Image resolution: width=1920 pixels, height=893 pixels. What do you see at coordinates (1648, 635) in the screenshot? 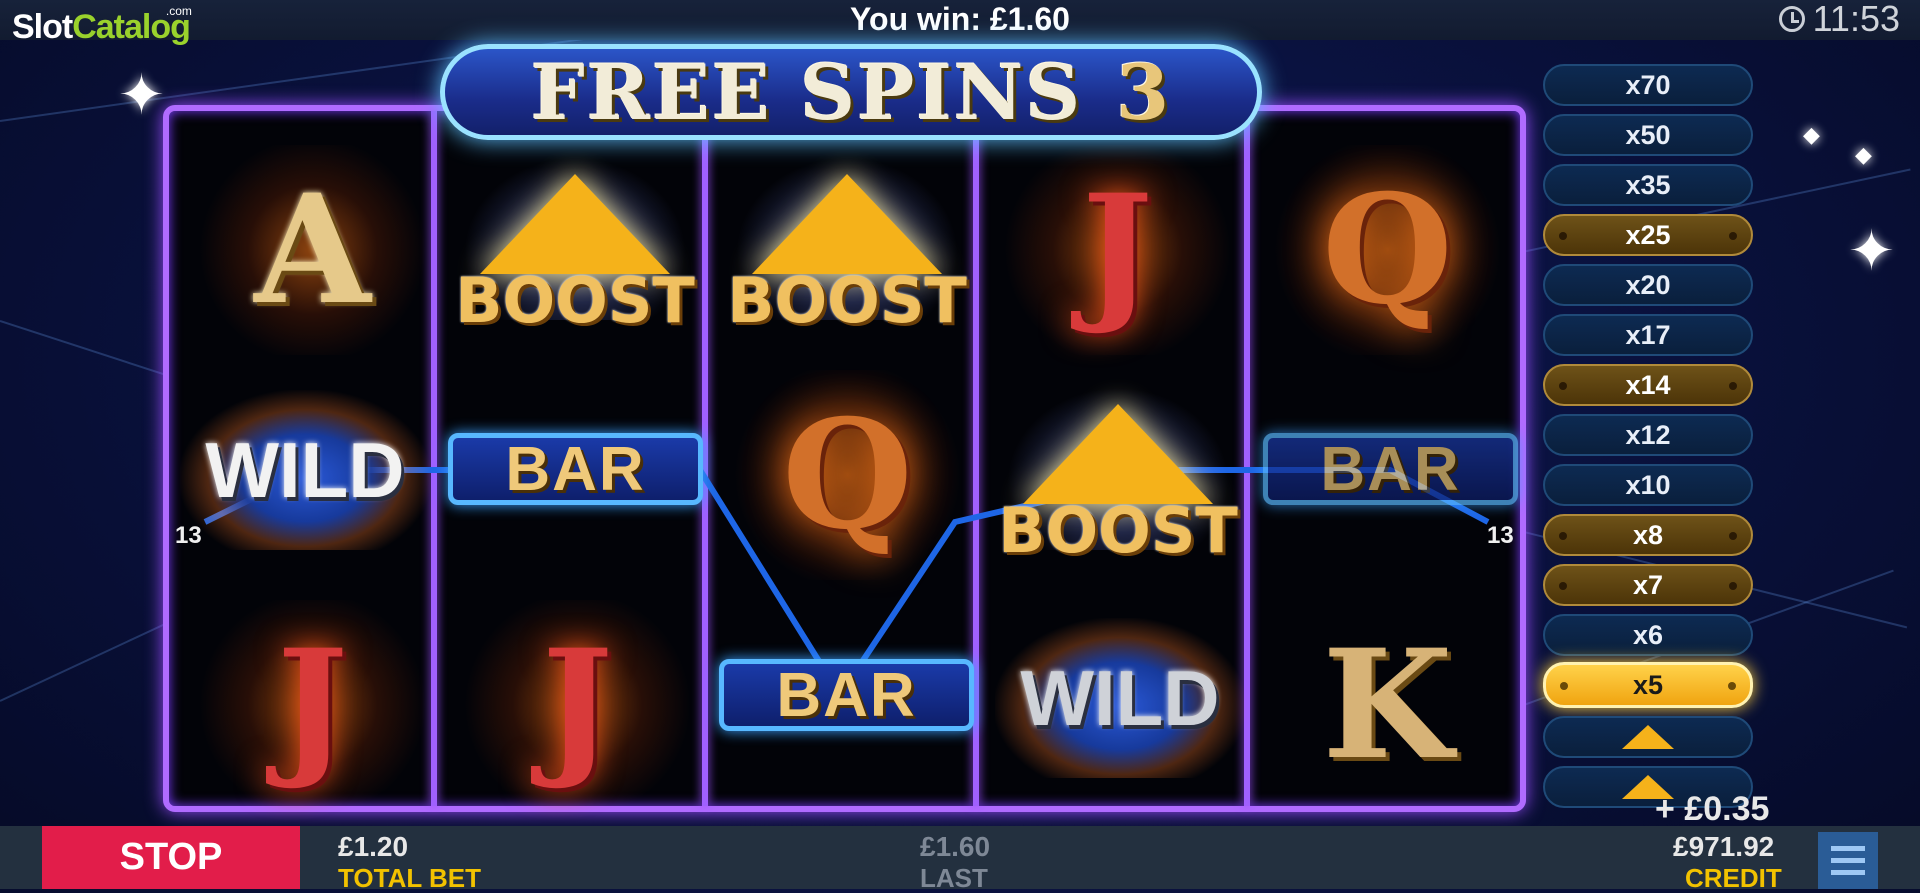
I see `multiplier-x6: x6` at bounding box center [1648, 635].